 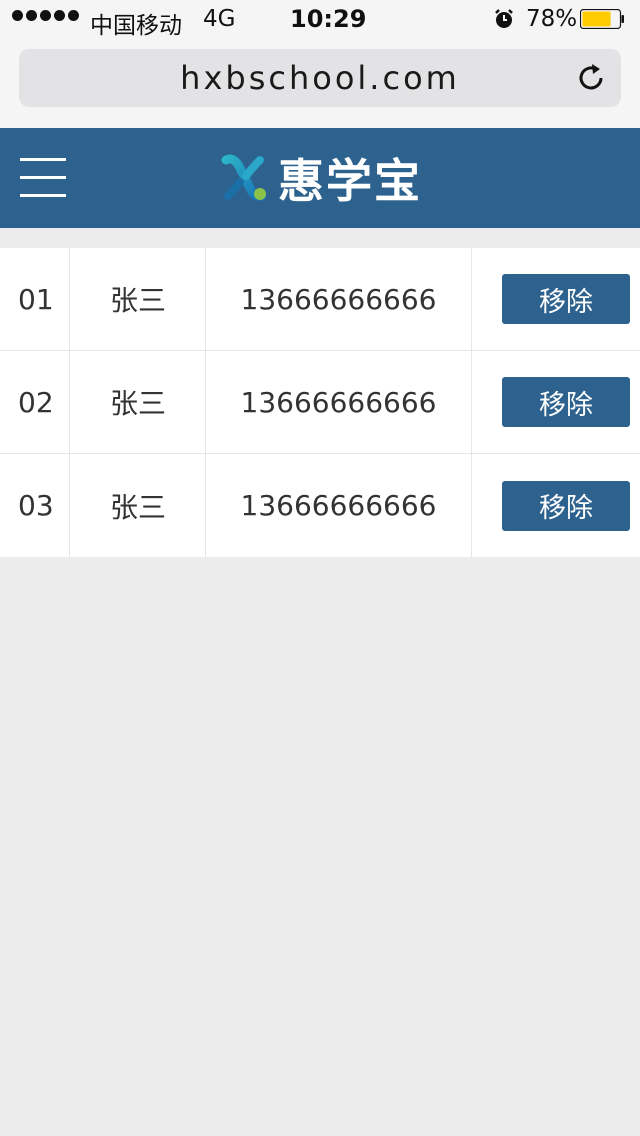 What do you see at coordinates (43, 178) in the screenshot?
I see `hamburger-menu-icon` at bounding box center [43, 178].